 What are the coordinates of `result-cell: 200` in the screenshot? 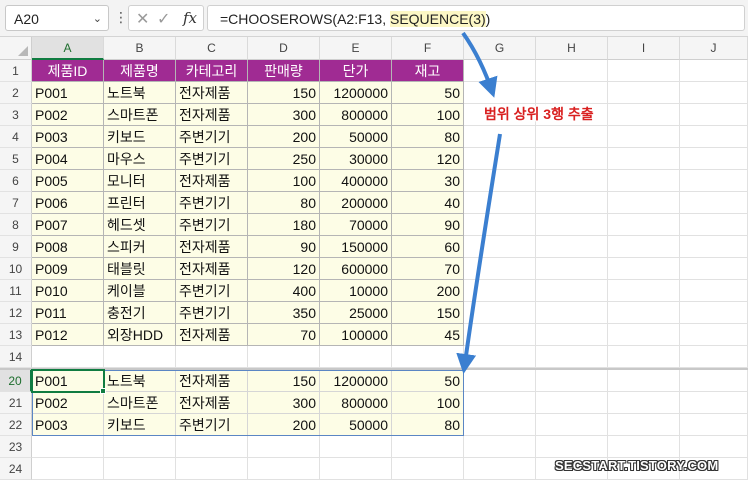 It's located at (284, 425).